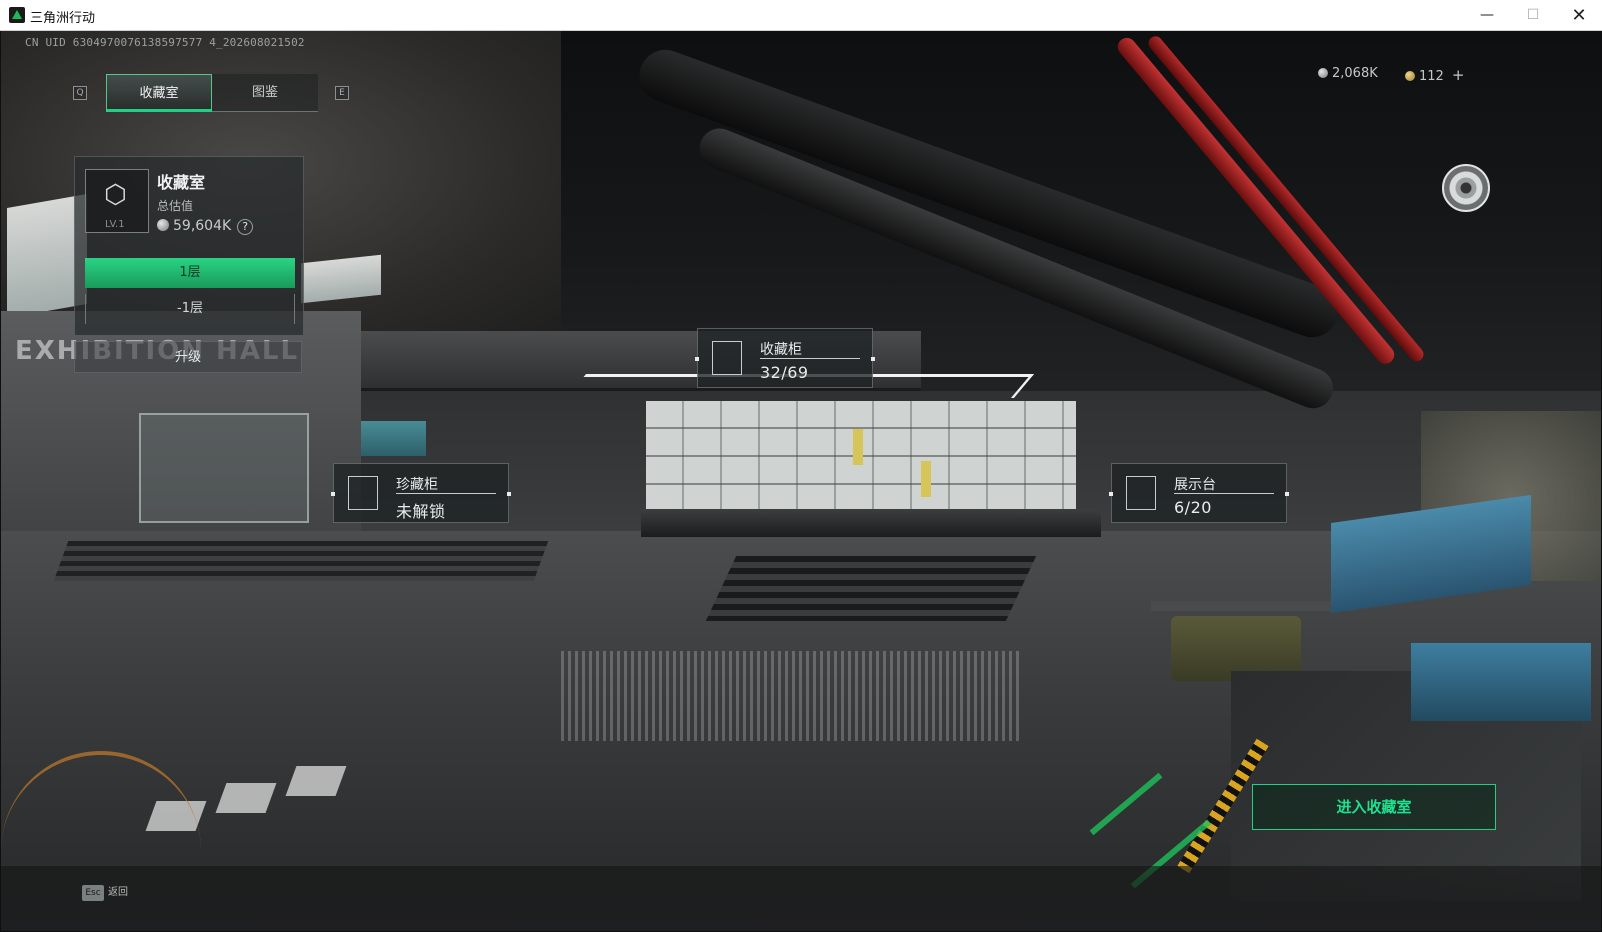  I want to click on currency-gold: 112 +, so click(1434, 75).